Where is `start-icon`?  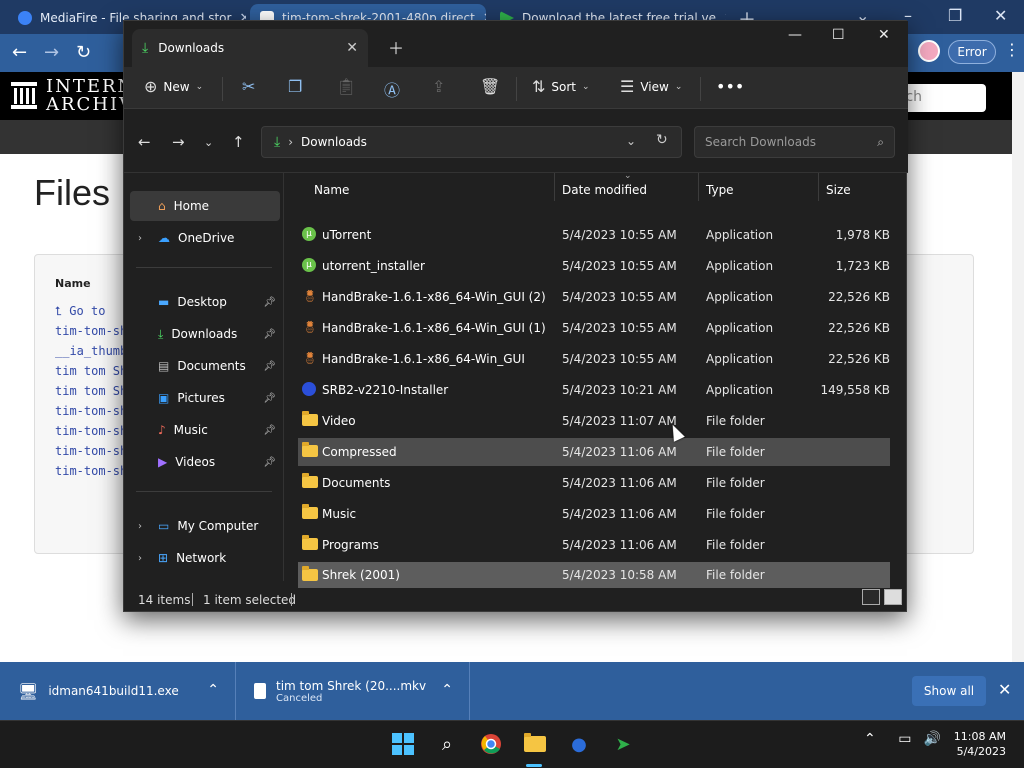
start-icon is located at coordinates (403, 744).